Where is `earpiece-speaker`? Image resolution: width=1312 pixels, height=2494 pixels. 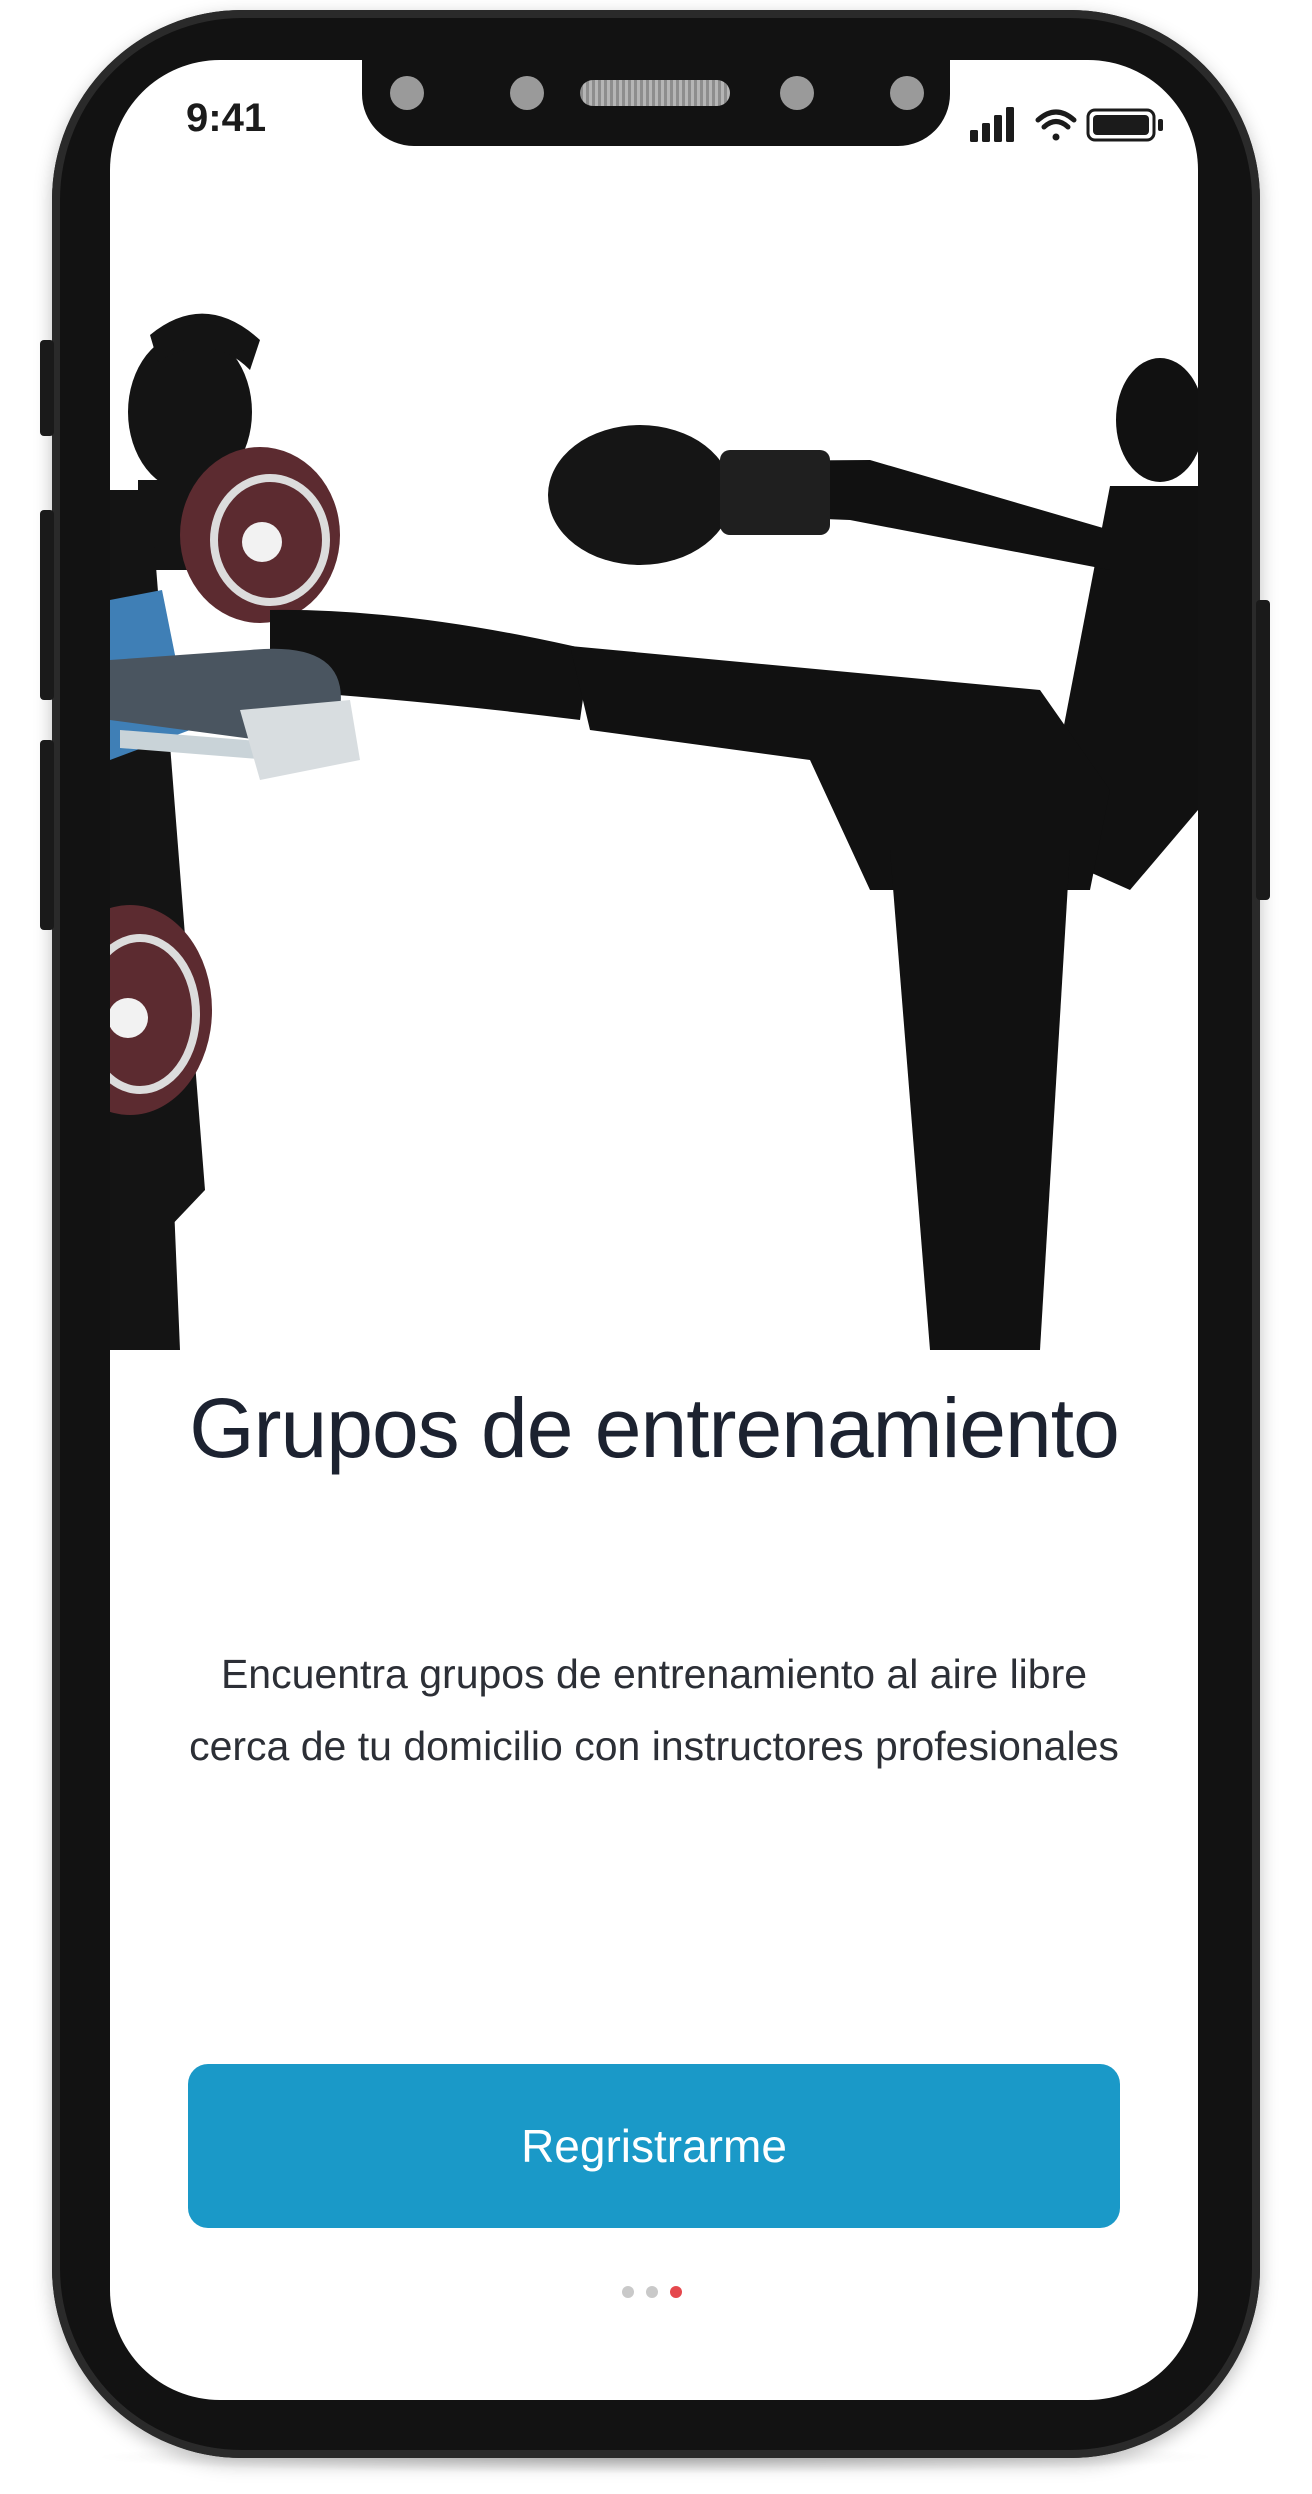
earpiece-speaker is located at coordinates (655, 93).